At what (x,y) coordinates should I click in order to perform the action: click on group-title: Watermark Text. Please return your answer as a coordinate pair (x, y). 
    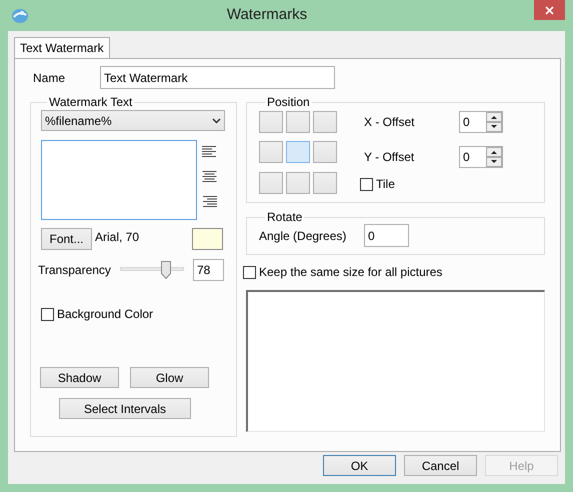
    Looking at the image, I should click on (91, 102).